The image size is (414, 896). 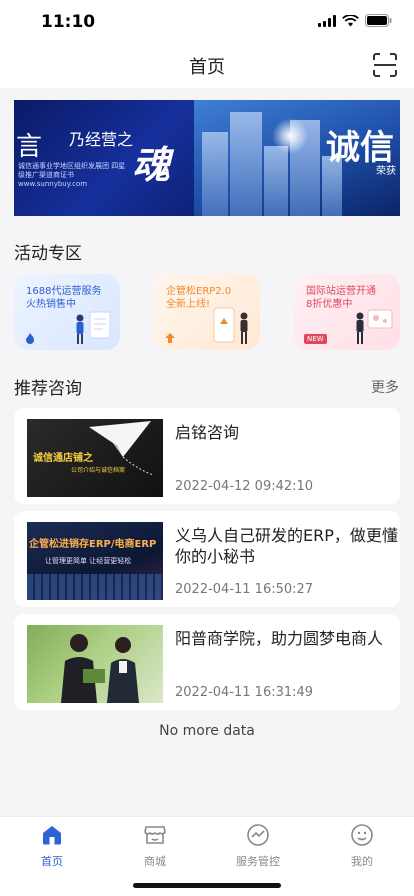 I want to click on business-women-illustration, so click(x=100, y=668).